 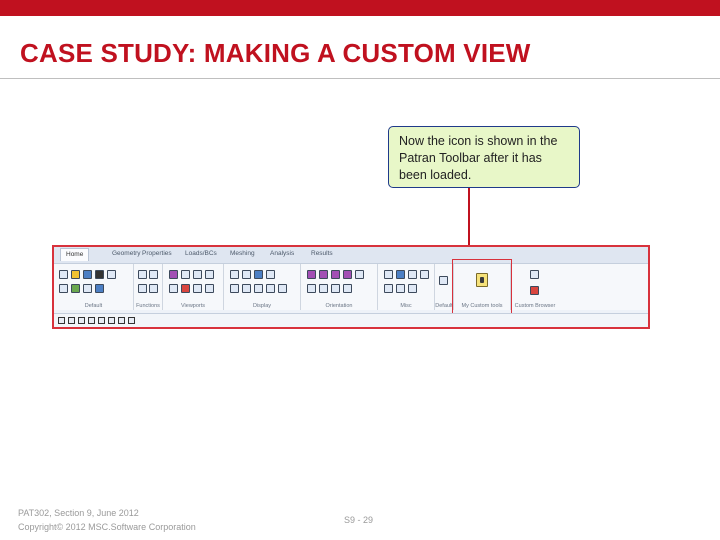 I want to click on group-custom-browser: Custom Browser, so click(x=535, y=287).